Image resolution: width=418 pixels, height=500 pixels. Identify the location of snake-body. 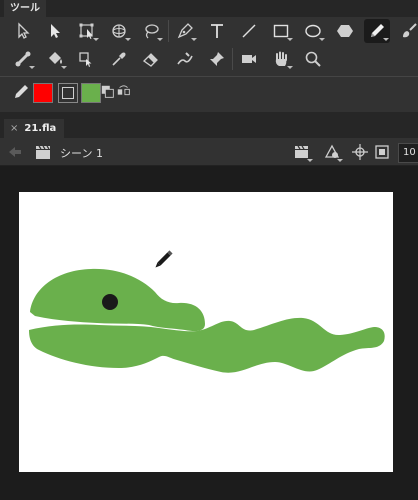
(207, 345).